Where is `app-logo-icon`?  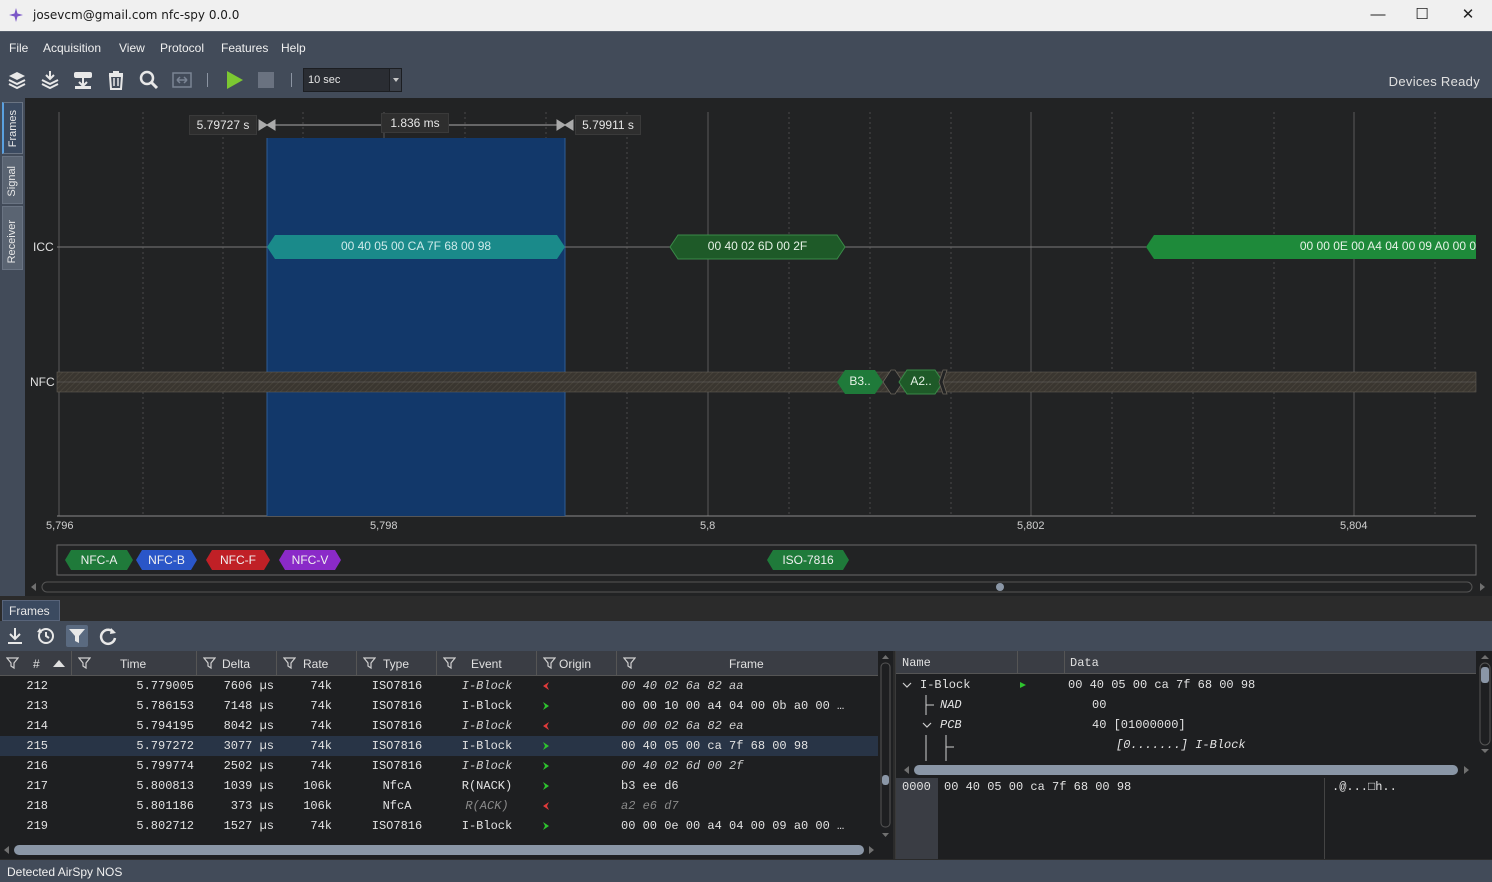 app-logo-icon is located at coordinates (16, 15).